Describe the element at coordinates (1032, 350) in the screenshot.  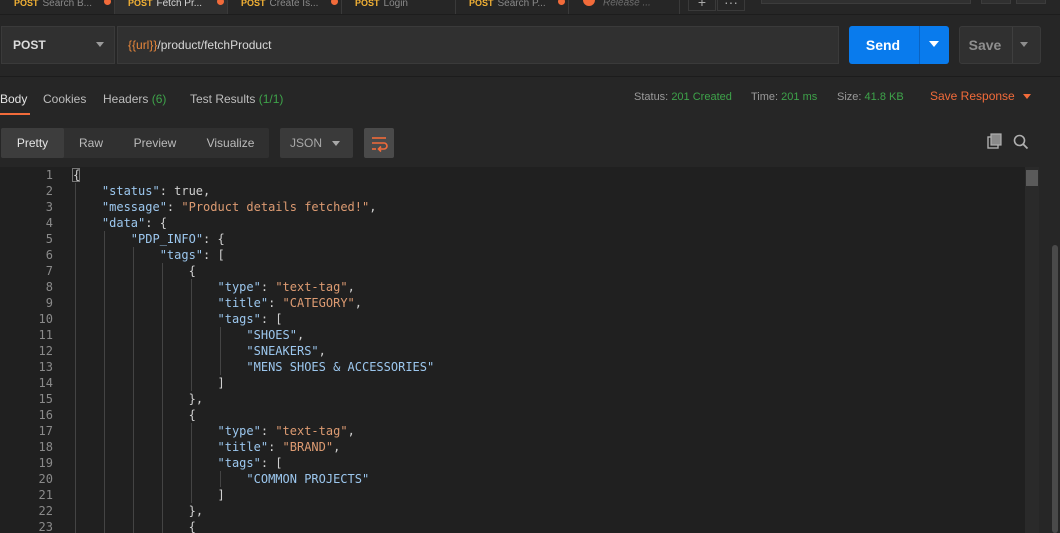
I see `editor-scrollbar` at that location.